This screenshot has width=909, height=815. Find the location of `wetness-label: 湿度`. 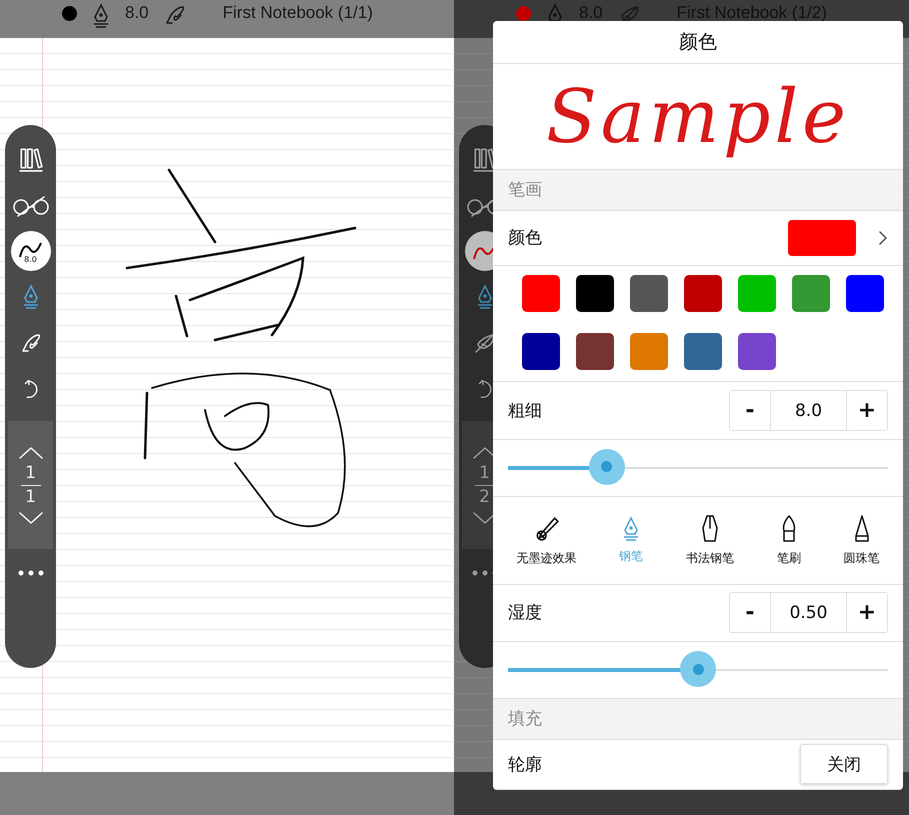

wetness-label: 湿度 is located at coordinates (525, 613).